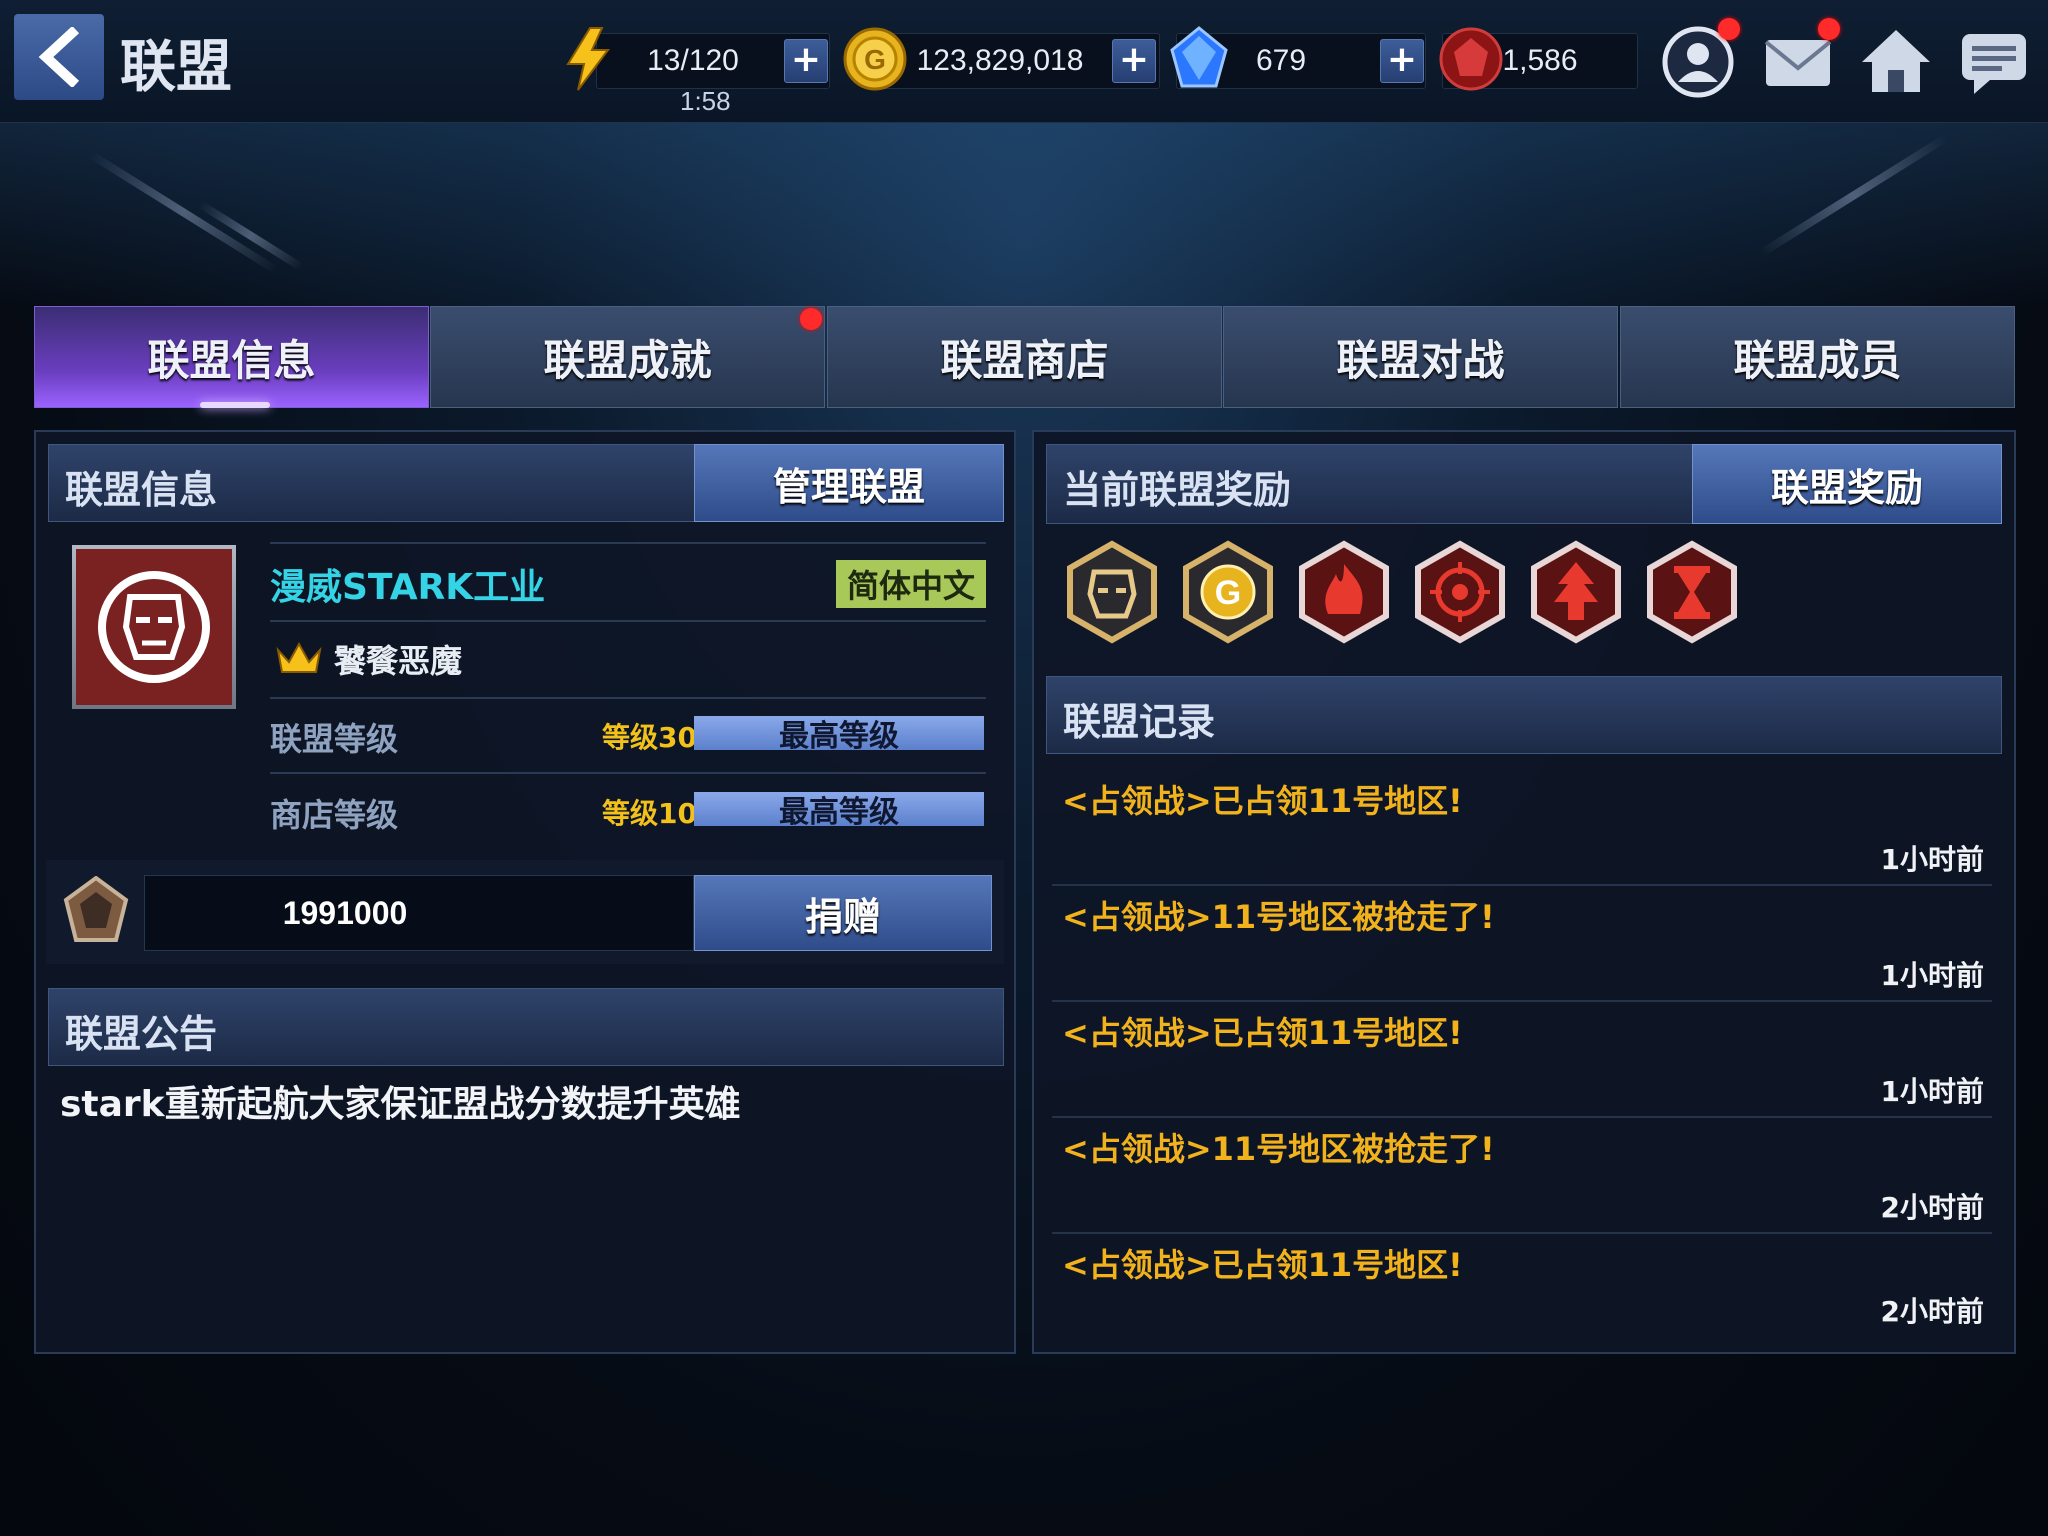  Describe the element at coordinates (839, 811) in the screenshot. I see `shop-level-bar: 最高等级` at that location.